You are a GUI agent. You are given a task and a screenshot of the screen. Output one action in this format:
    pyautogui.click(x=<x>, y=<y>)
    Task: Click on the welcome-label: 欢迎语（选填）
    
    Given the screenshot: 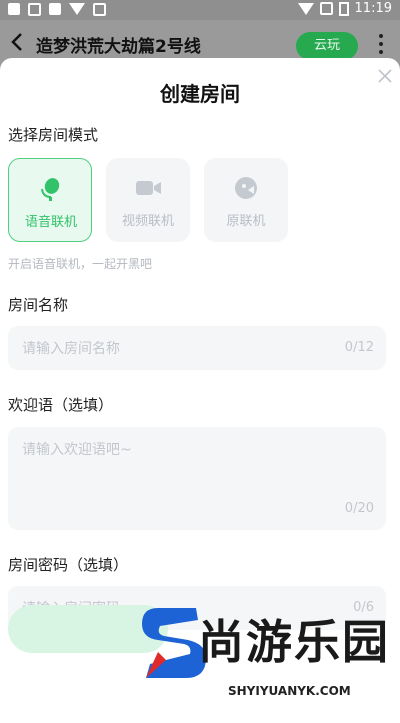 What is the action you would take?
    pyautogui.click(x=61, y=405)
    